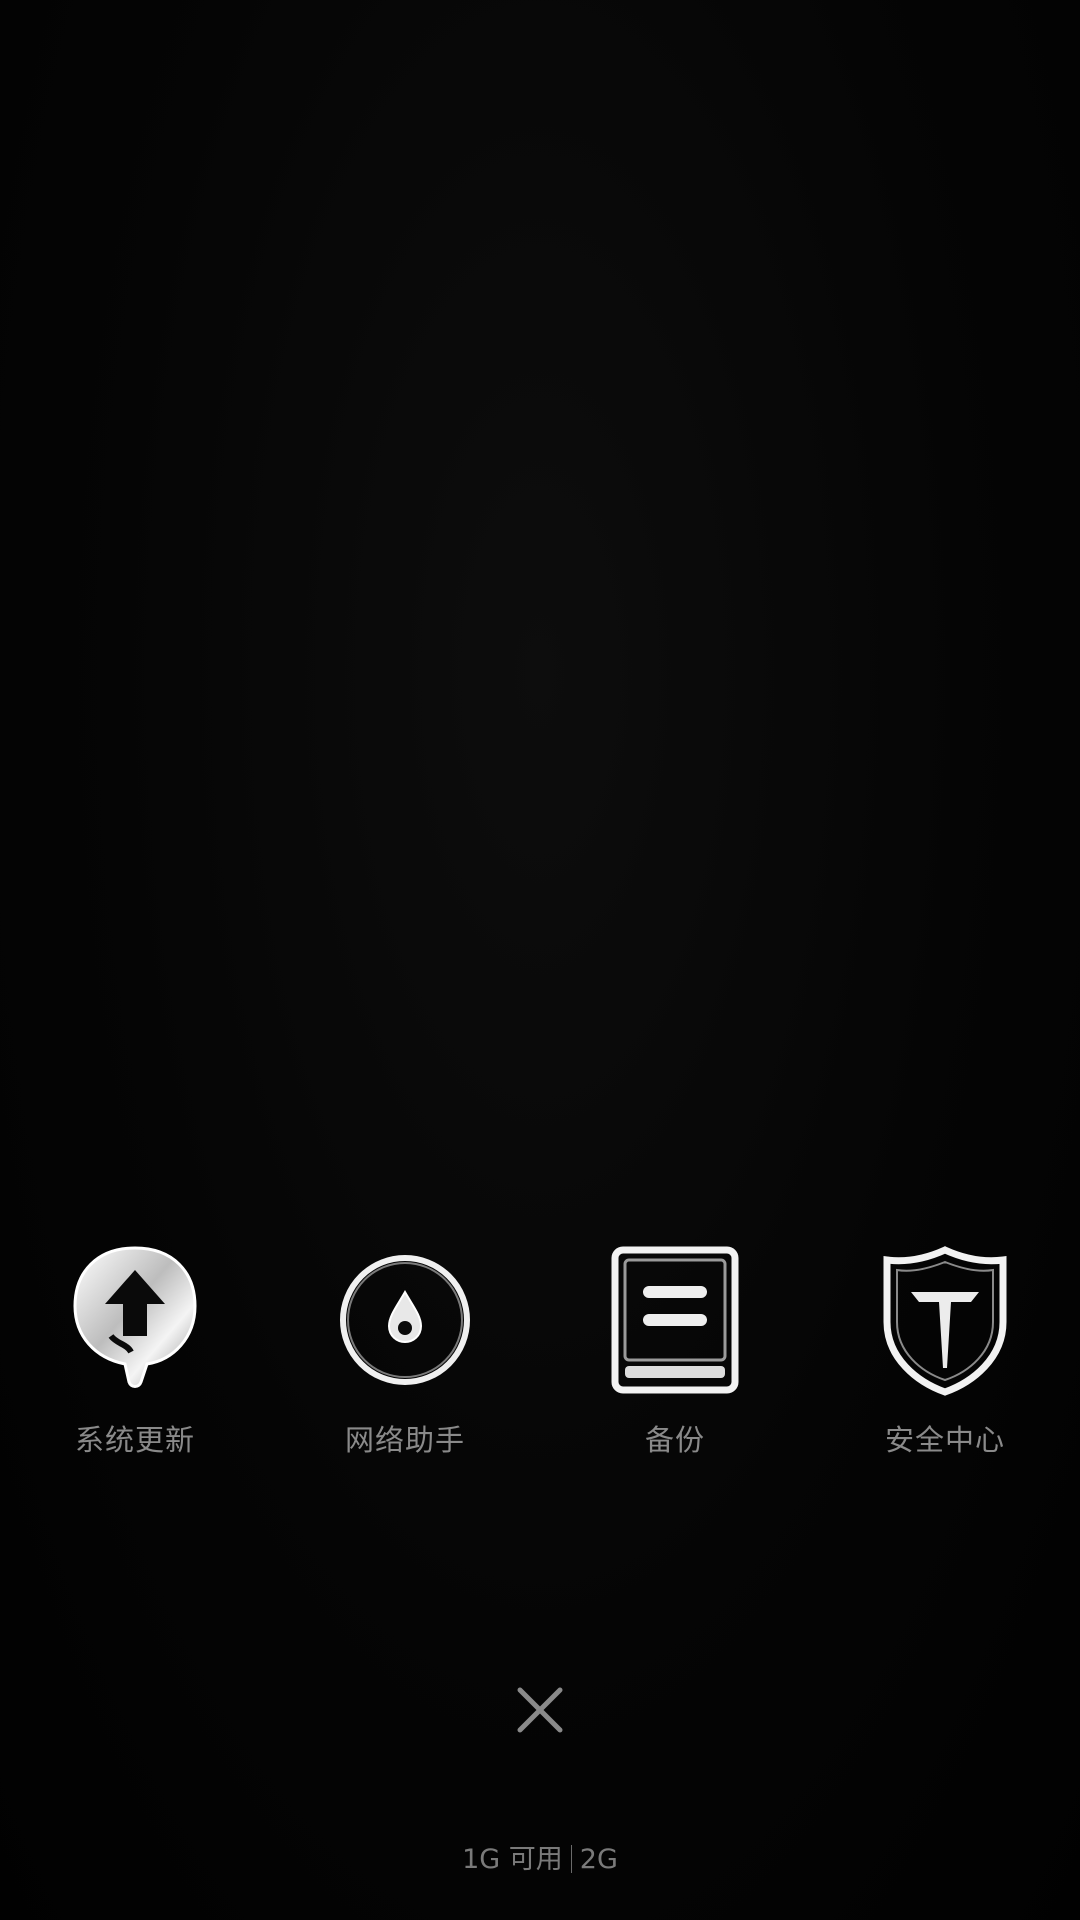 The width and height of the screenshot is (1080, 1920). I want to click on app-security-center: 安全中心, so click(945, 1355).